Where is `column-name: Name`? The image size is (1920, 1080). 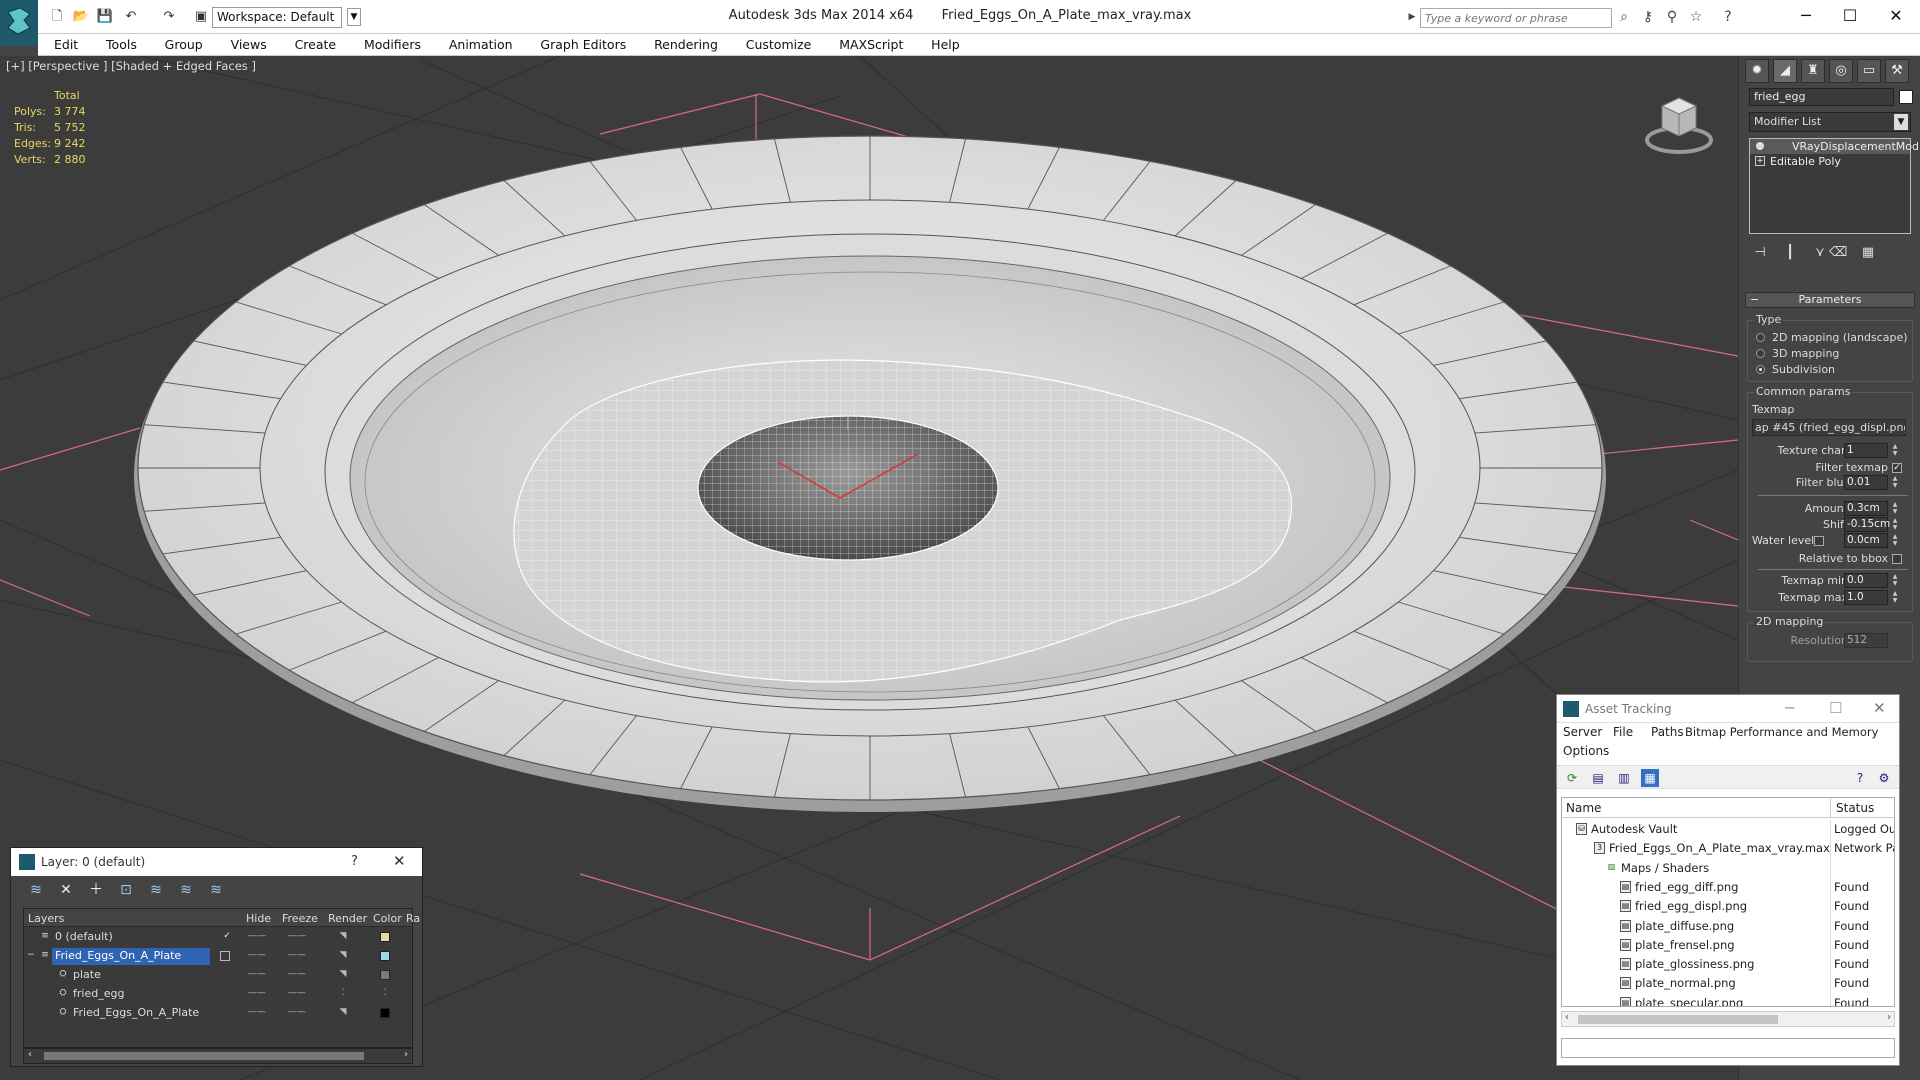 column-name: Name is located at coordinates (1583, 808).